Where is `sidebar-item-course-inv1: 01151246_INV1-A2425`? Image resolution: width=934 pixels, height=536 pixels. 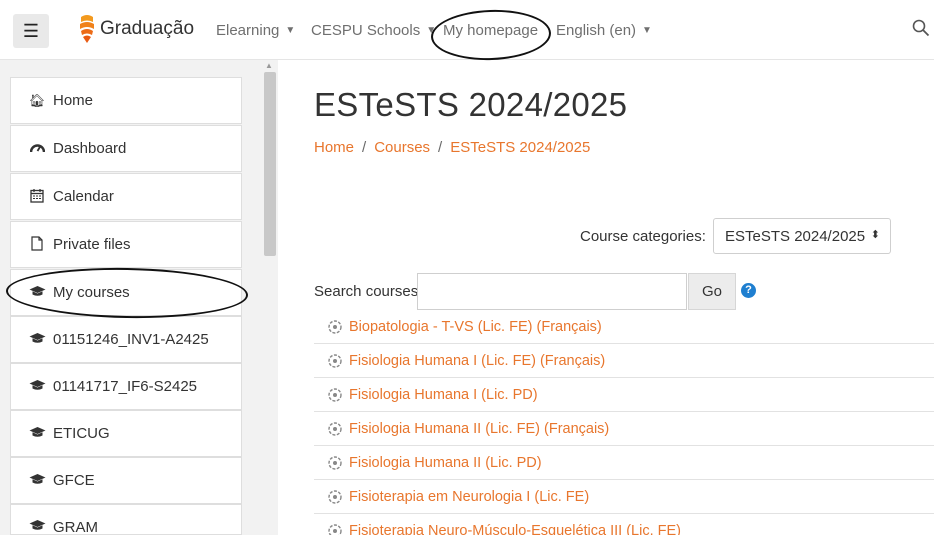
sidebar-item-course-inv1: 01151246_INV1-A2425 is located at coordinates (126, 339).